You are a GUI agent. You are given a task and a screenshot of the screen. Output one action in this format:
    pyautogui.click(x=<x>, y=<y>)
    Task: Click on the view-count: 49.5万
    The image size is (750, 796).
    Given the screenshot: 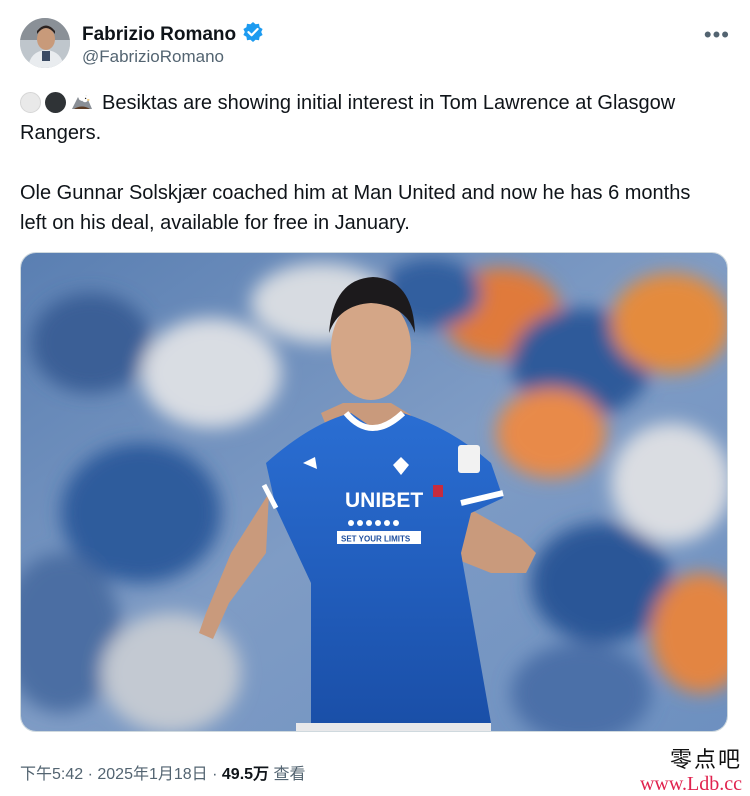 What is the action you would take?
    pyautogui.click(x=245, y=774)
    